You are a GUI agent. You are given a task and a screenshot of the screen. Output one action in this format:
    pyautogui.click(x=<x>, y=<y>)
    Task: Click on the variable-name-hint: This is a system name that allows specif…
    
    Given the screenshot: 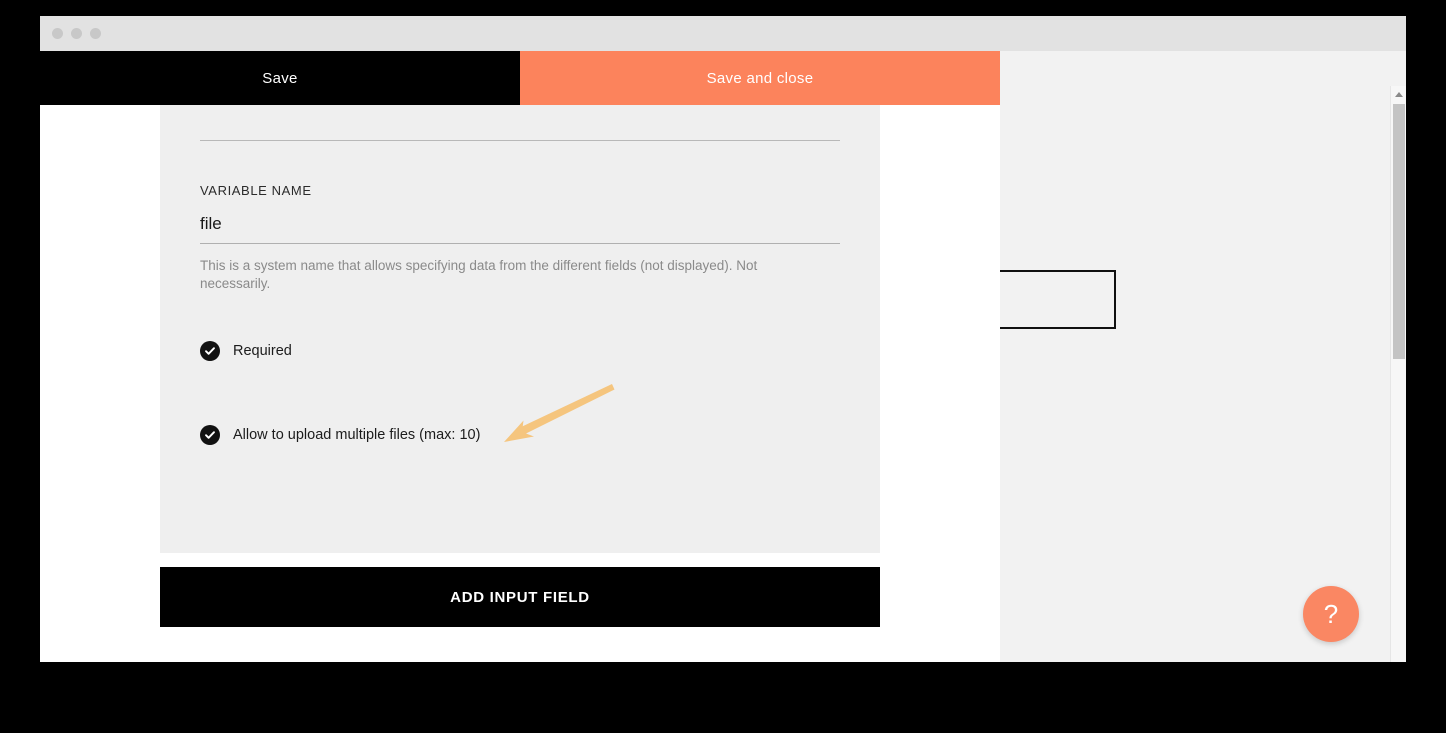 What is the action you would take?
    pyautogui.click(x=479, y=274)
    